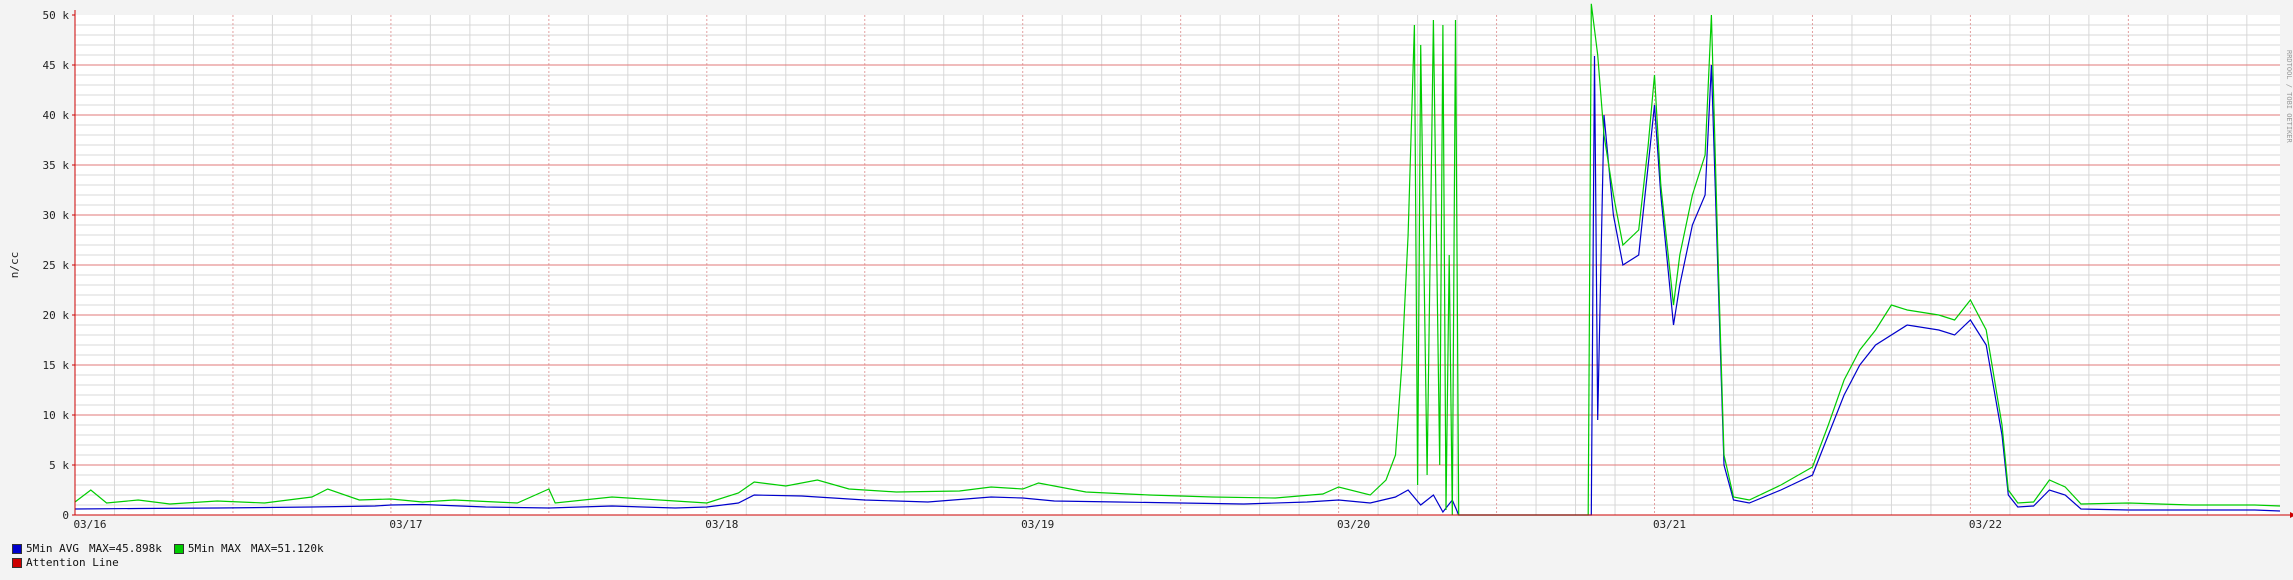 The height and width of the screenshot is (580, 2293). Describe the element at coordinates (17, 548) in the screenshot. I see `legend-swatch-avg` at that location.